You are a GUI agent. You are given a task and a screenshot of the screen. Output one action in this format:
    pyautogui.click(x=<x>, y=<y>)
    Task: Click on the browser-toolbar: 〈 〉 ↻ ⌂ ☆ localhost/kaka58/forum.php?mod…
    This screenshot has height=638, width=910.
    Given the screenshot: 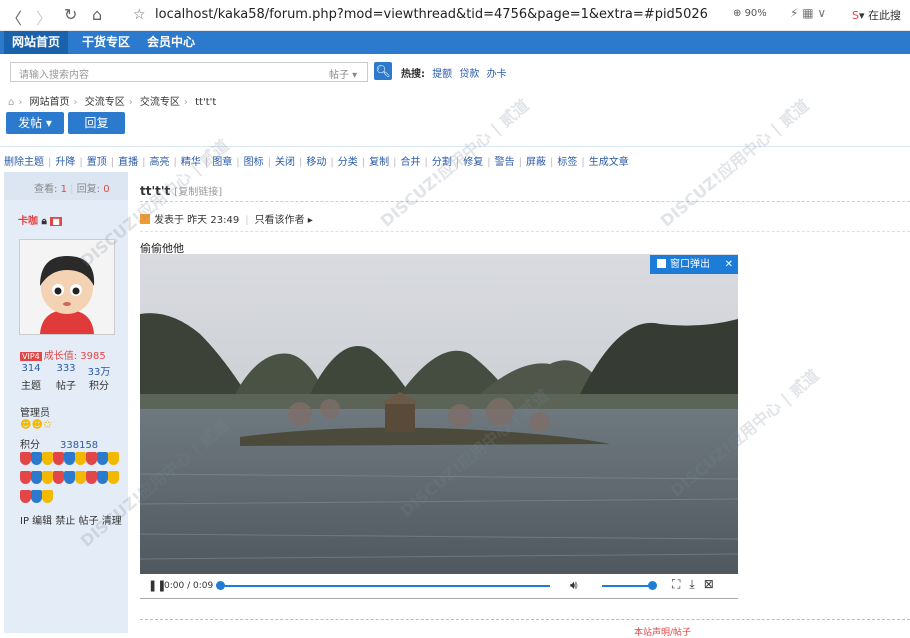 What is the action you would take?
    pyautogui.click(x=455, y=15)
    